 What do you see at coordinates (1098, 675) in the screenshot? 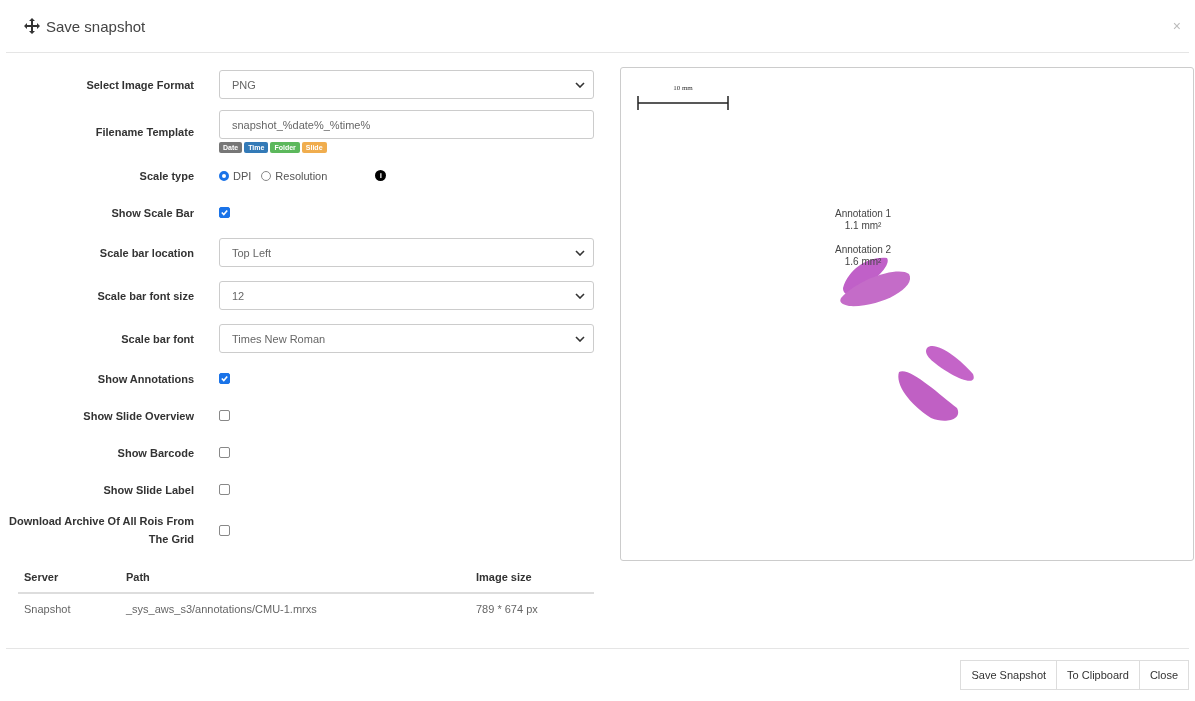
I see `footer-button: To Clipboard` at bounding box center [1098, 675].